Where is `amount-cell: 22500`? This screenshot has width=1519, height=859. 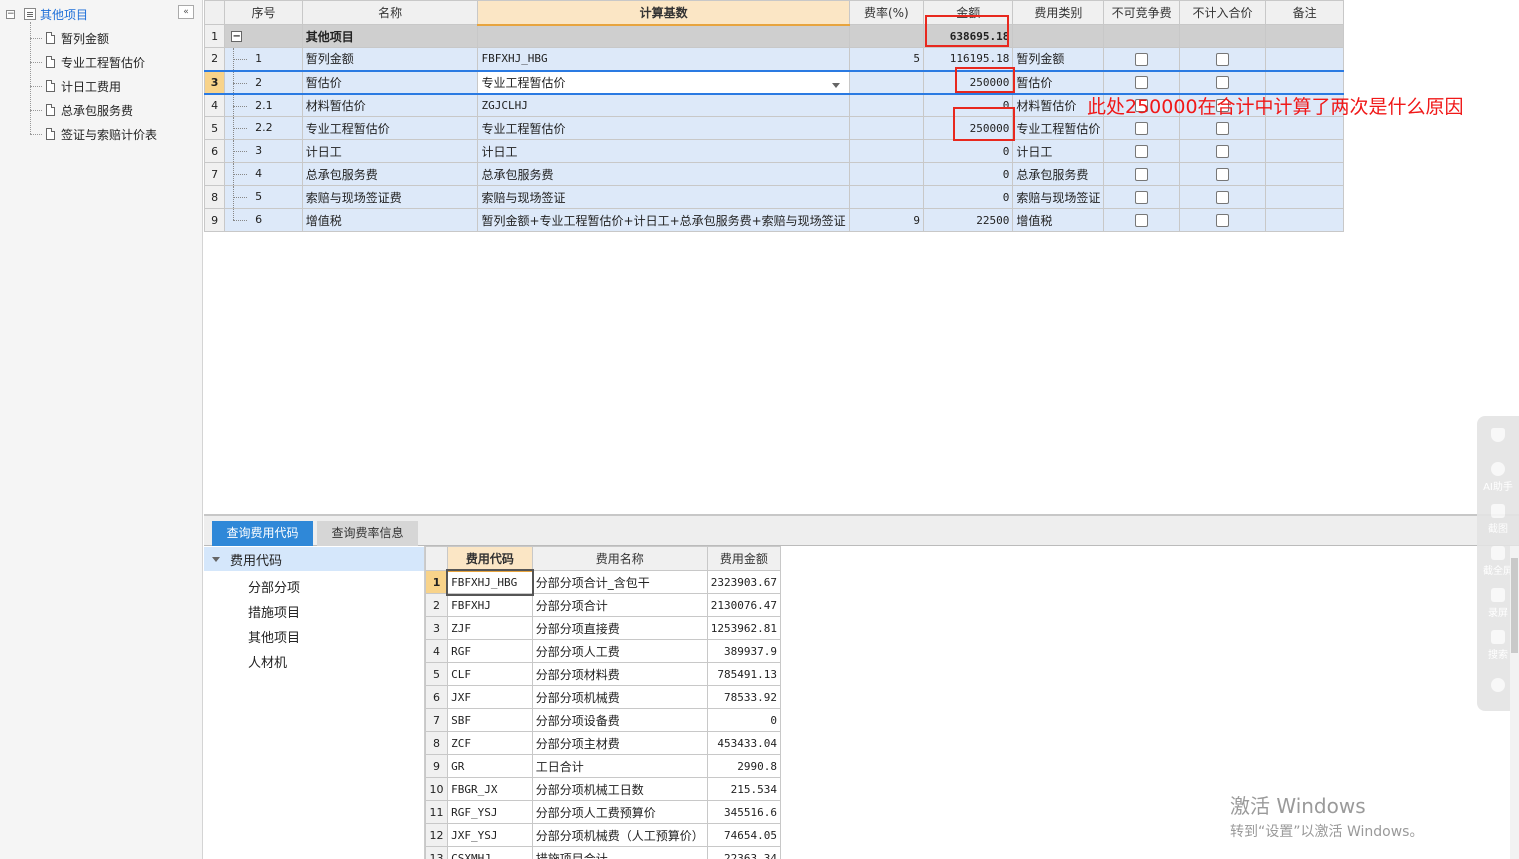 amount-cell: 22500 is located at coordinates (968, 220).